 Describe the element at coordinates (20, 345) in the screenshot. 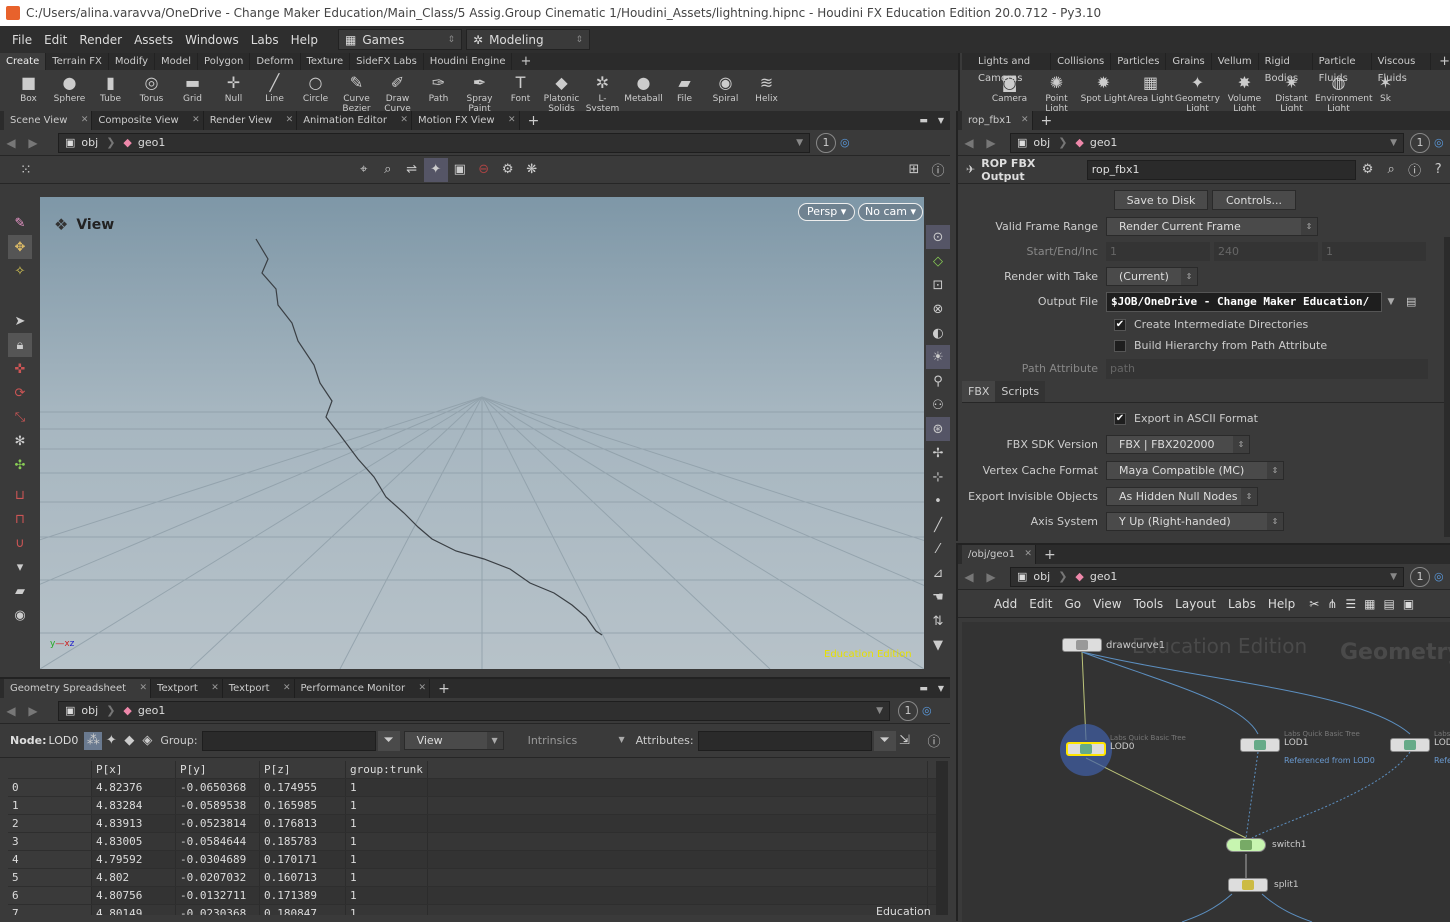

I see `lock-icon: 🔒︎` at that location.